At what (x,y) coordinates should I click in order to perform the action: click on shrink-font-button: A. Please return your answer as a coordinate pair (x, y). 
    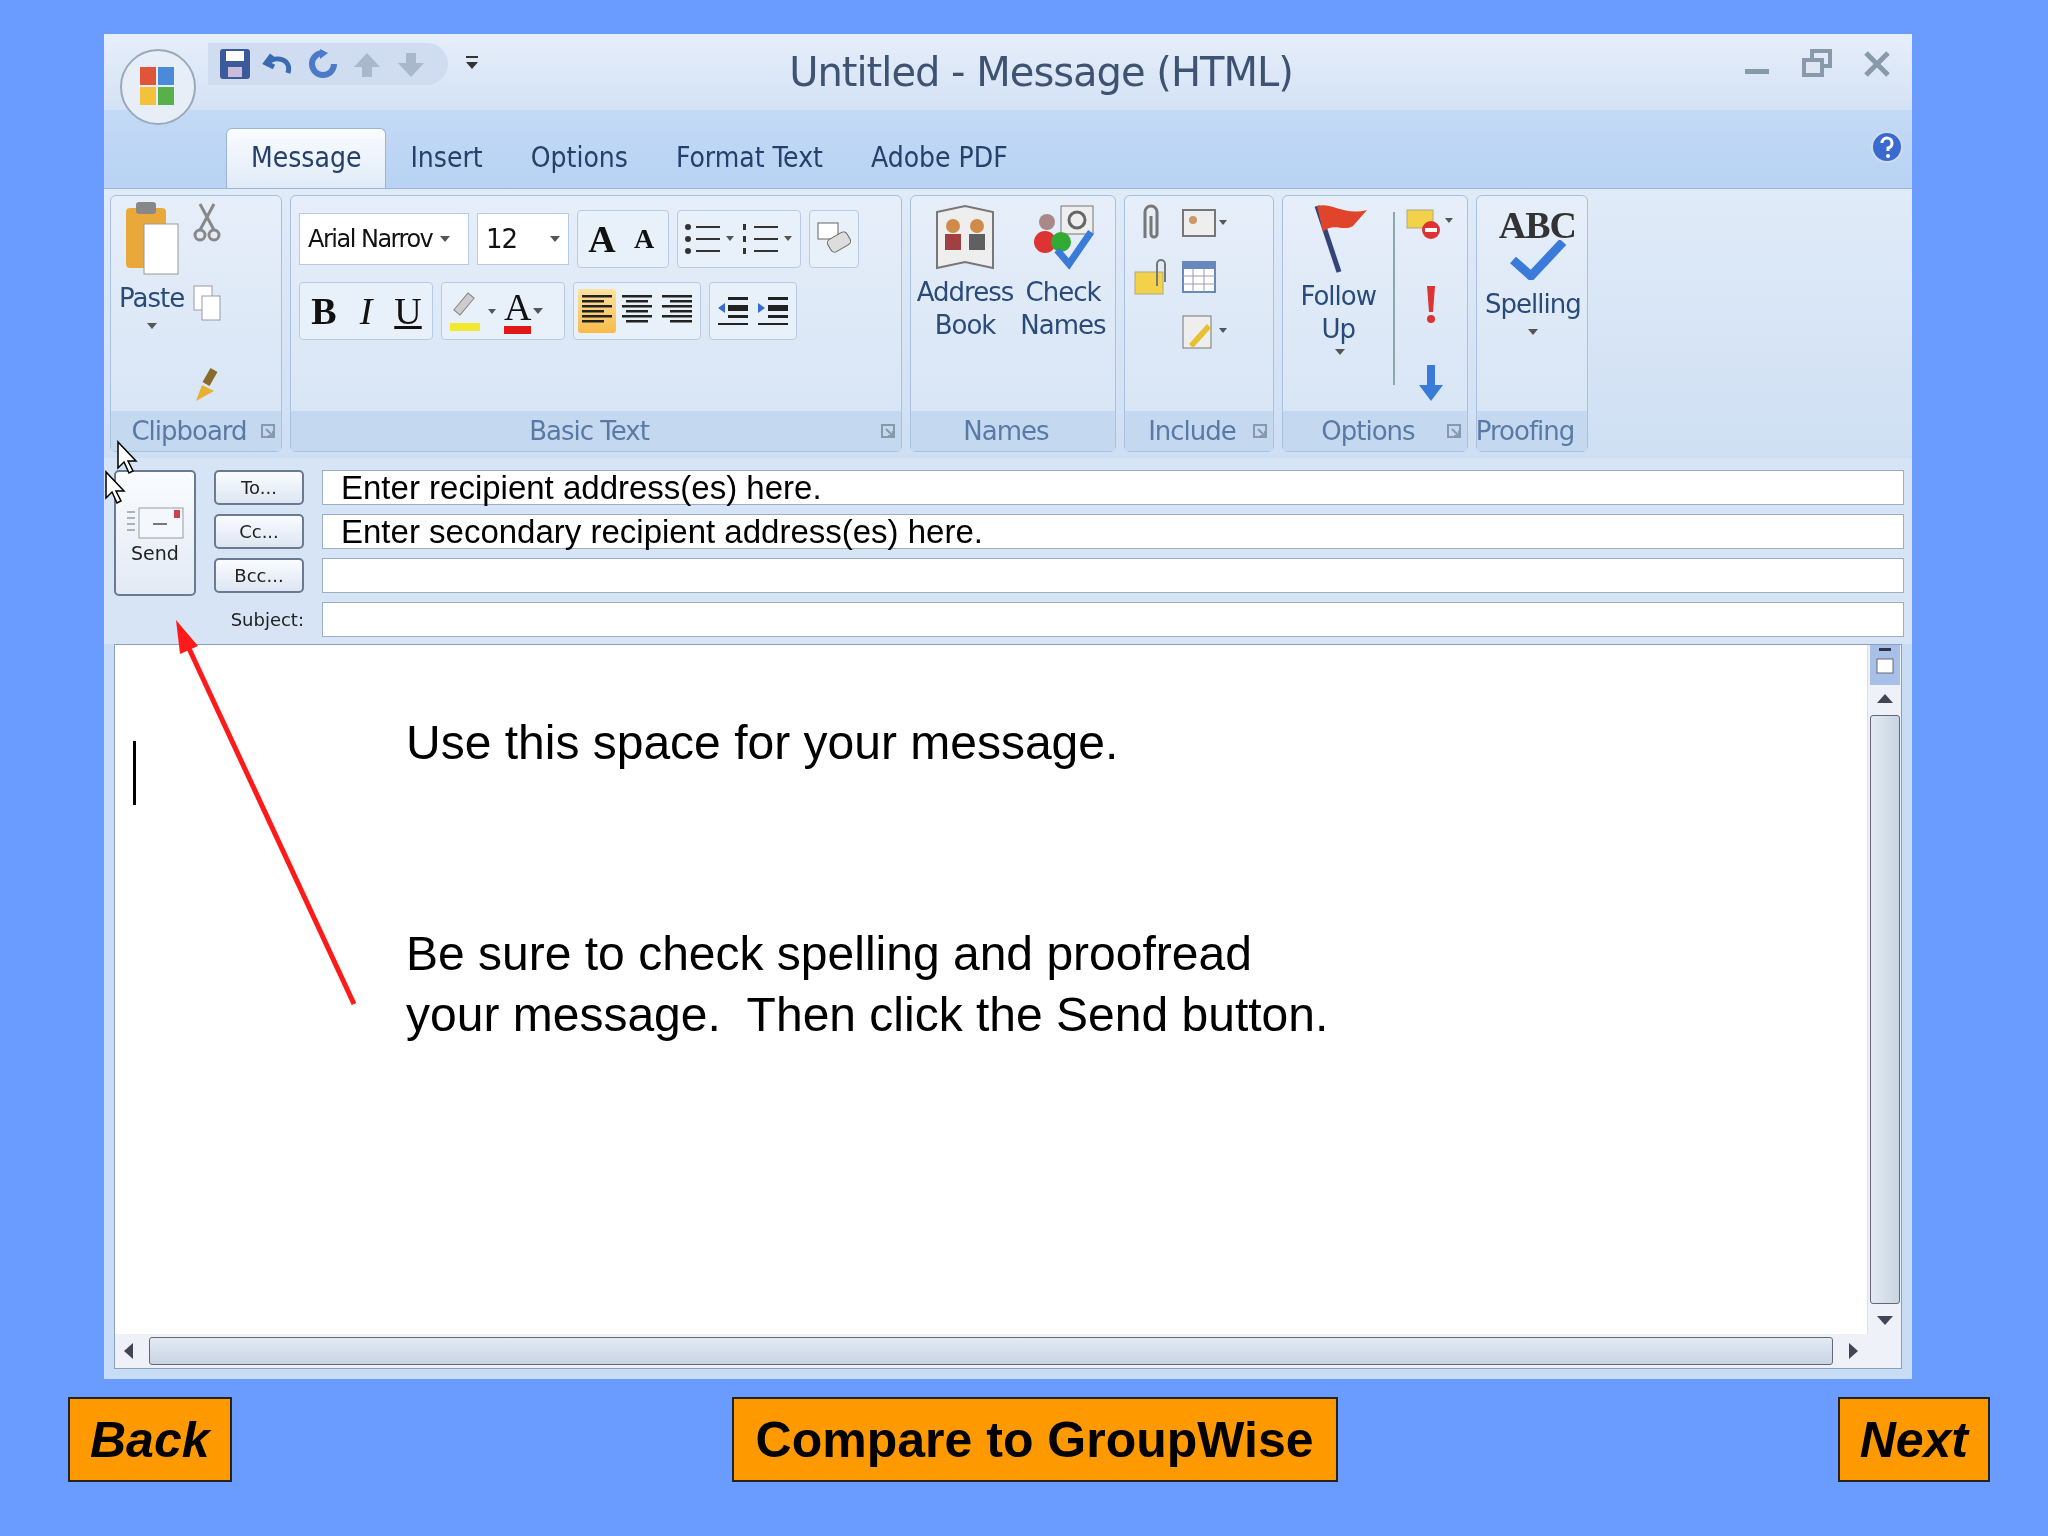
    Looking at the image, I should click on (644, 239).